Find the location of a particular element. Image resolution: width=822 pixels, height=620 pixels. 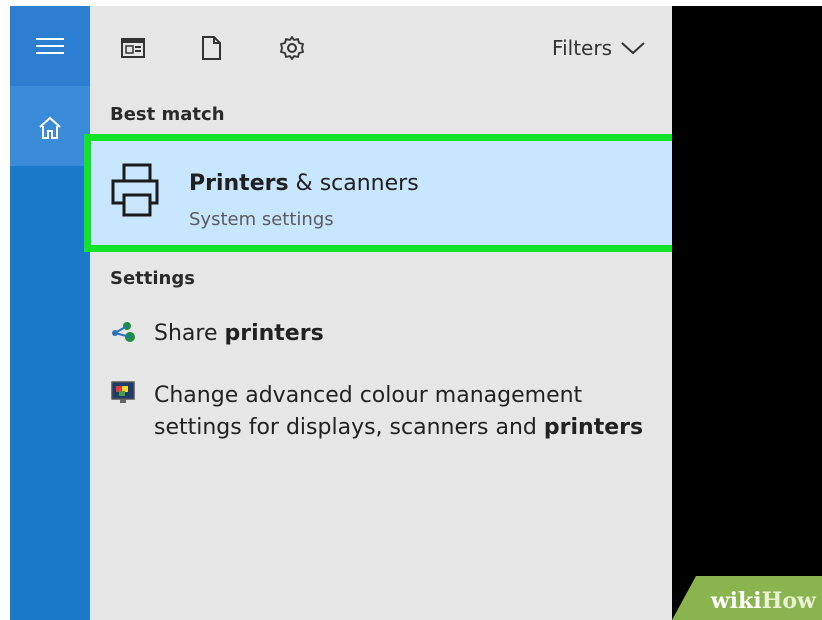

share-printers-text: Share is located at coordinates (189, 333).